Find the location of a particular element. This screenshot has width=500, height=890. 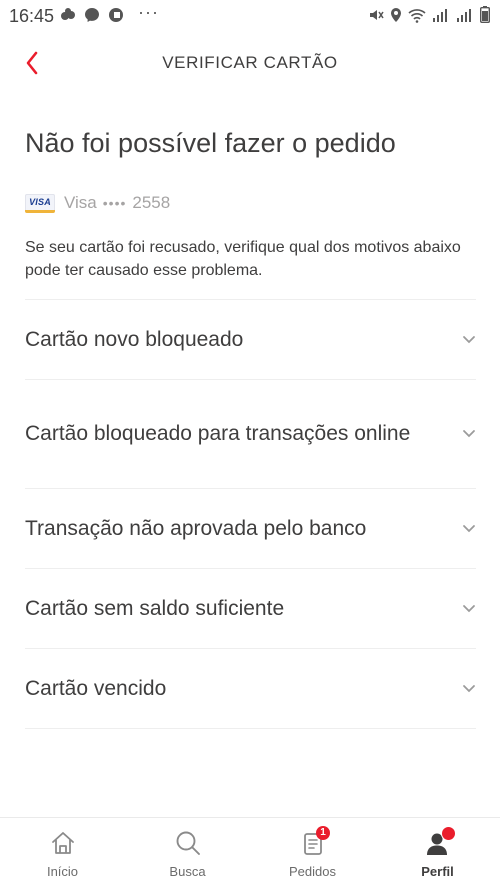

reason-item: Transação não aprovada pelo banco is located at coordinates (250, 528).